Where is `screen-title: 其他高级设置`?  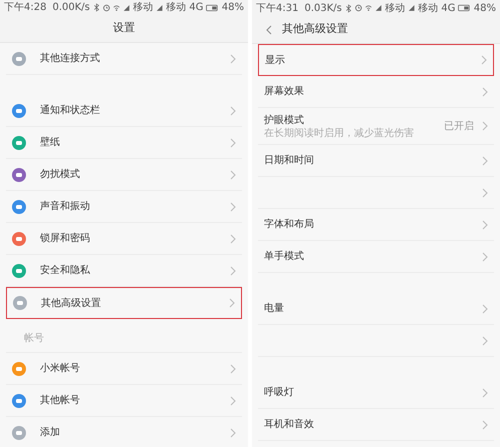
screen-title: 其他高级设置 is located at coordinates (315, 29).